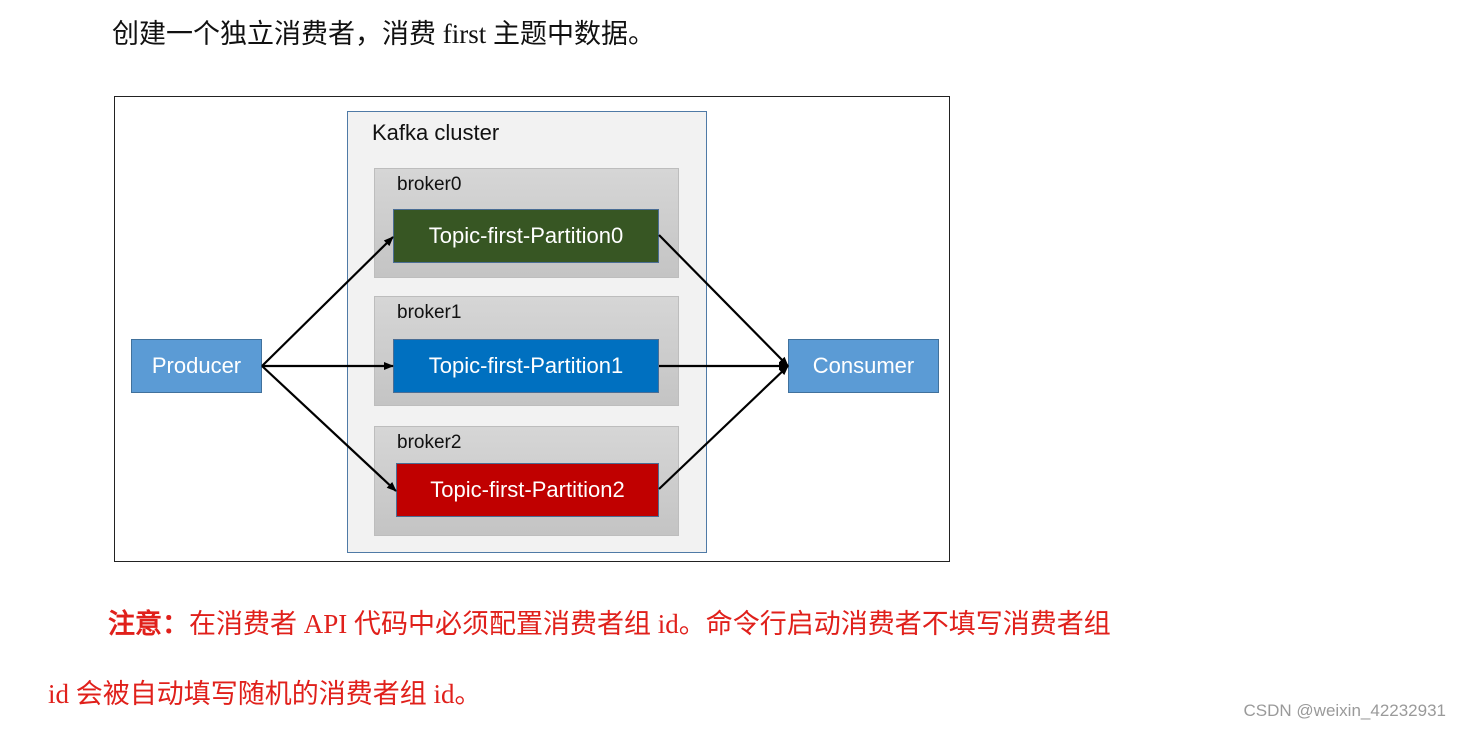 Image resolution: width=1462 pixels, height=732 pixels. I want to click on producer-node: Producer, so click(196, 366).